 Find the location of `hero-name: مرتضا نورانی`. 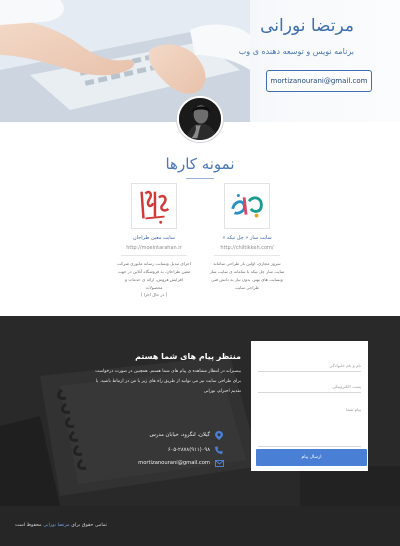

hero-name: مرتضا نورانی is located at coordinates (307, 26).